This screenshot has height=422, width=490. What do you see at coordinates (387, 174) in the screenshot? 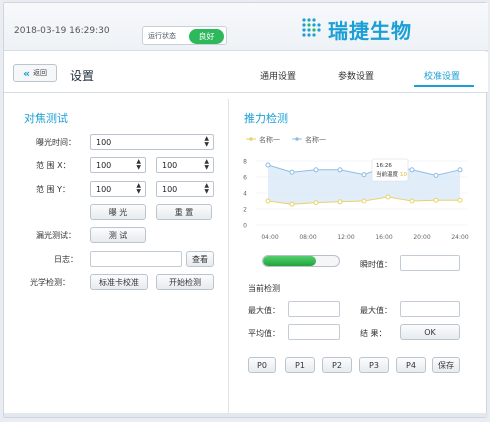
I see `tooltip-label: 当前温度` at bounding box center [387, 174].